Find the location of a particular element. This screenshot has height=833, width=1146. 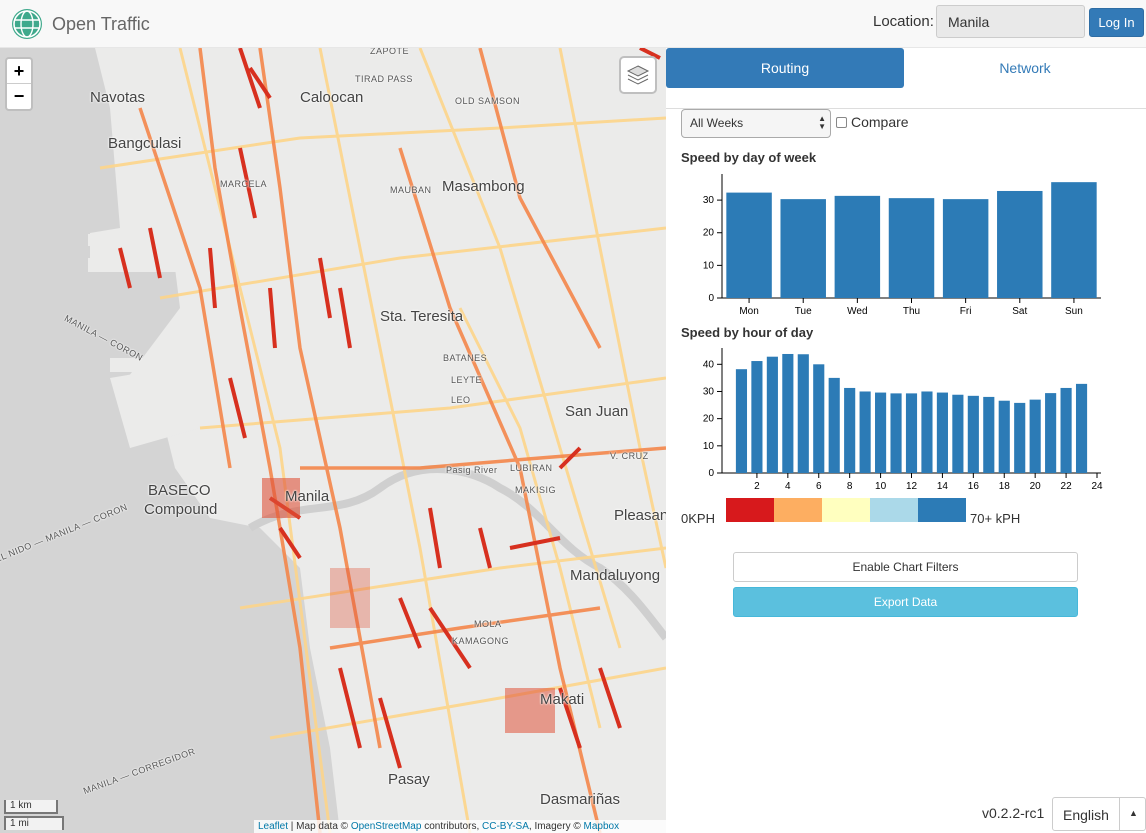

map-label: BASECO is located at coordinates (179, 490).